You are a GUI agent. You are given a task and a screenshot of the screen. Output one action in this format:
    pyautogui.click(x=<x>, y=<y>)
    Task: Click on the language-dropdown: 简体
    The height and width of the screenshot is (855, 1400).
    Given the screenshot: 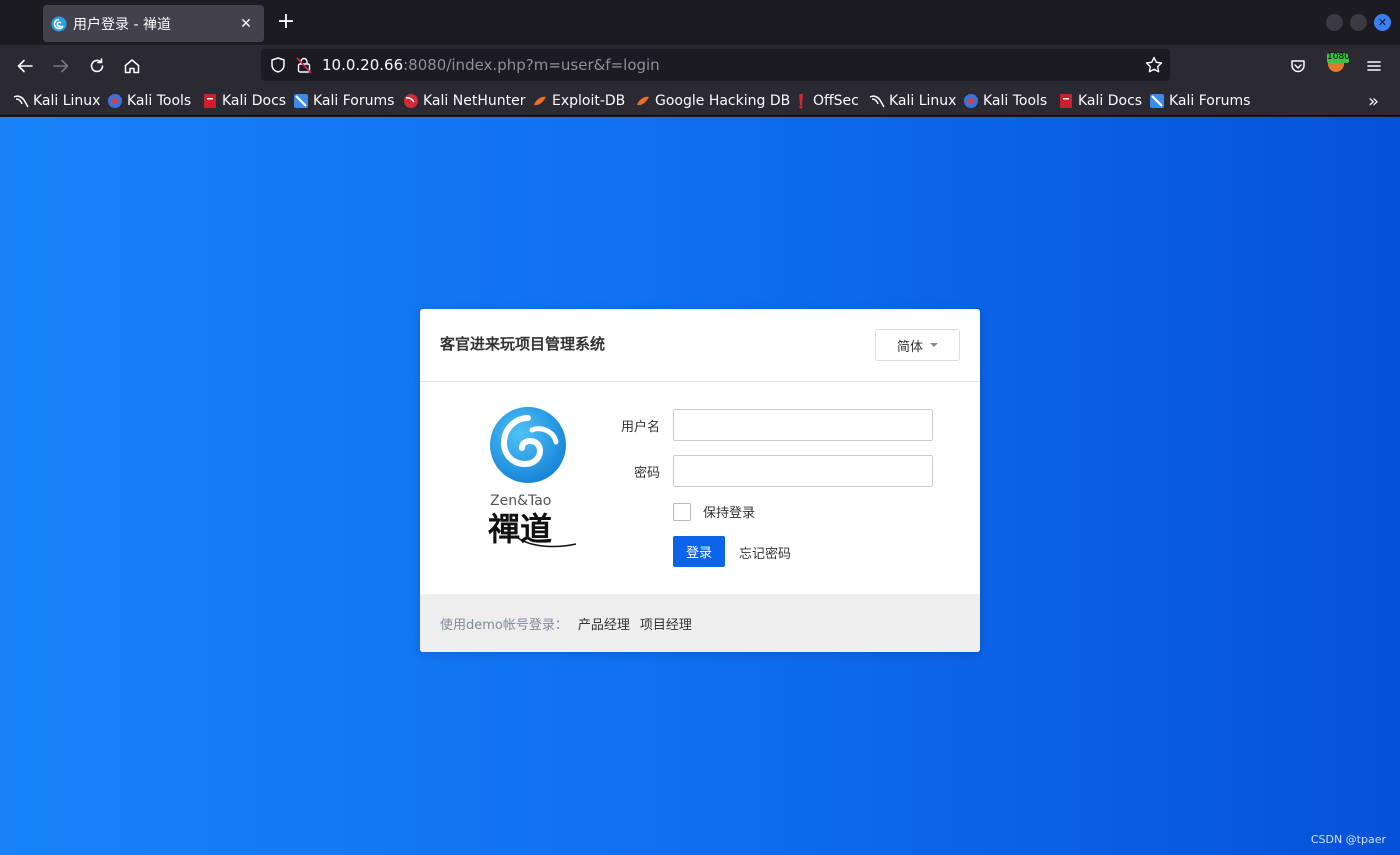 What is the action you would take?
    pyautogui.click(x=917, y=345)
    